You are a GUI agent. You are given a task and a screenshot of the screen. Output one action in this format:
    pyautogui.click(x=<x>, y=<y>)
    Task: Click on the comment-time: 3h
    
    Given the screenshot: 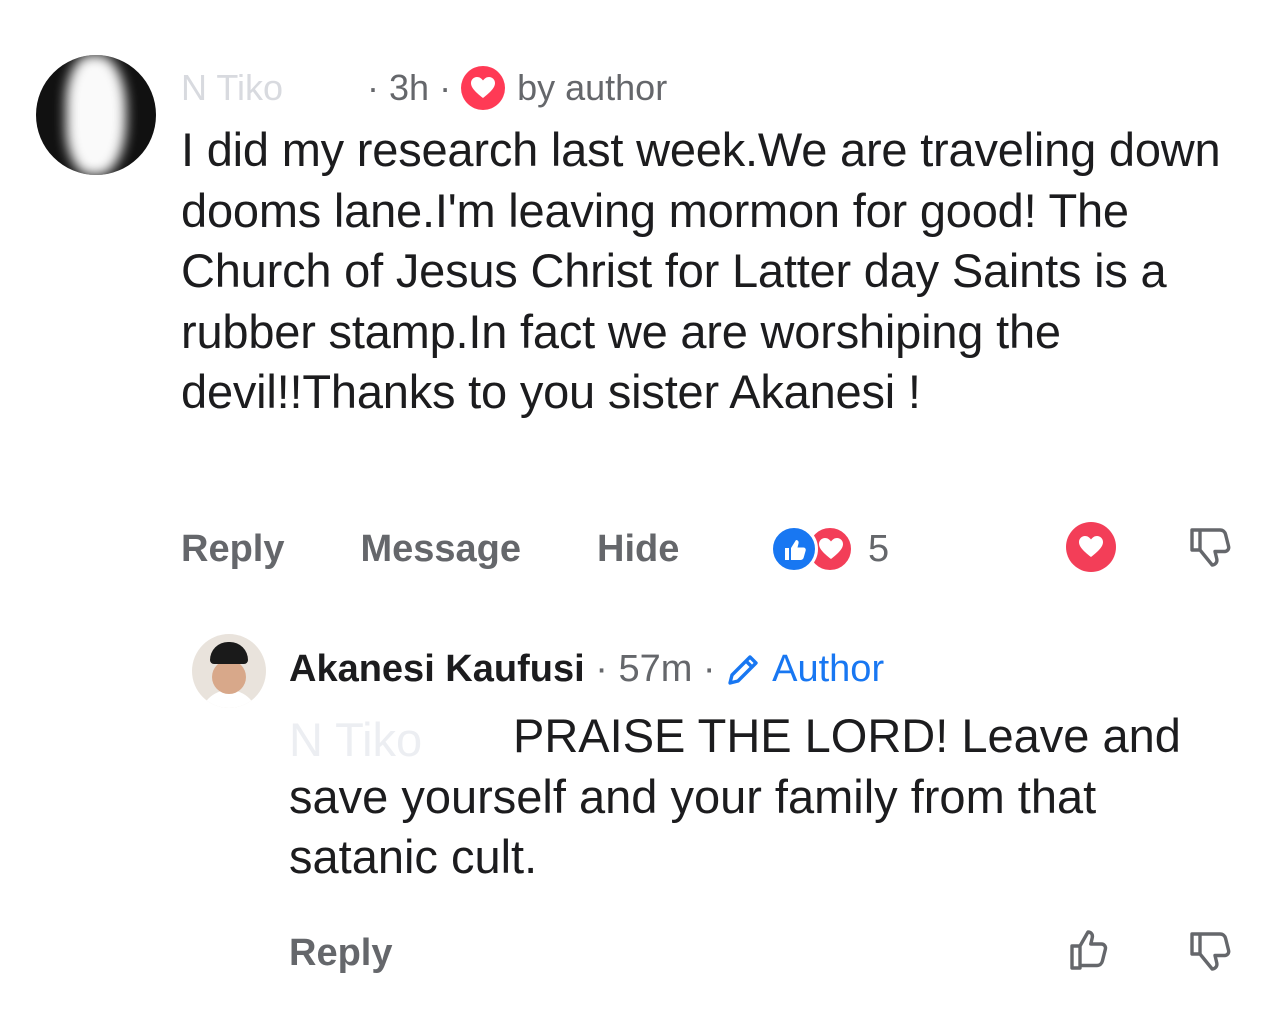 What is the action you would take?
    pyautogui.click(x=409, y=87)
    